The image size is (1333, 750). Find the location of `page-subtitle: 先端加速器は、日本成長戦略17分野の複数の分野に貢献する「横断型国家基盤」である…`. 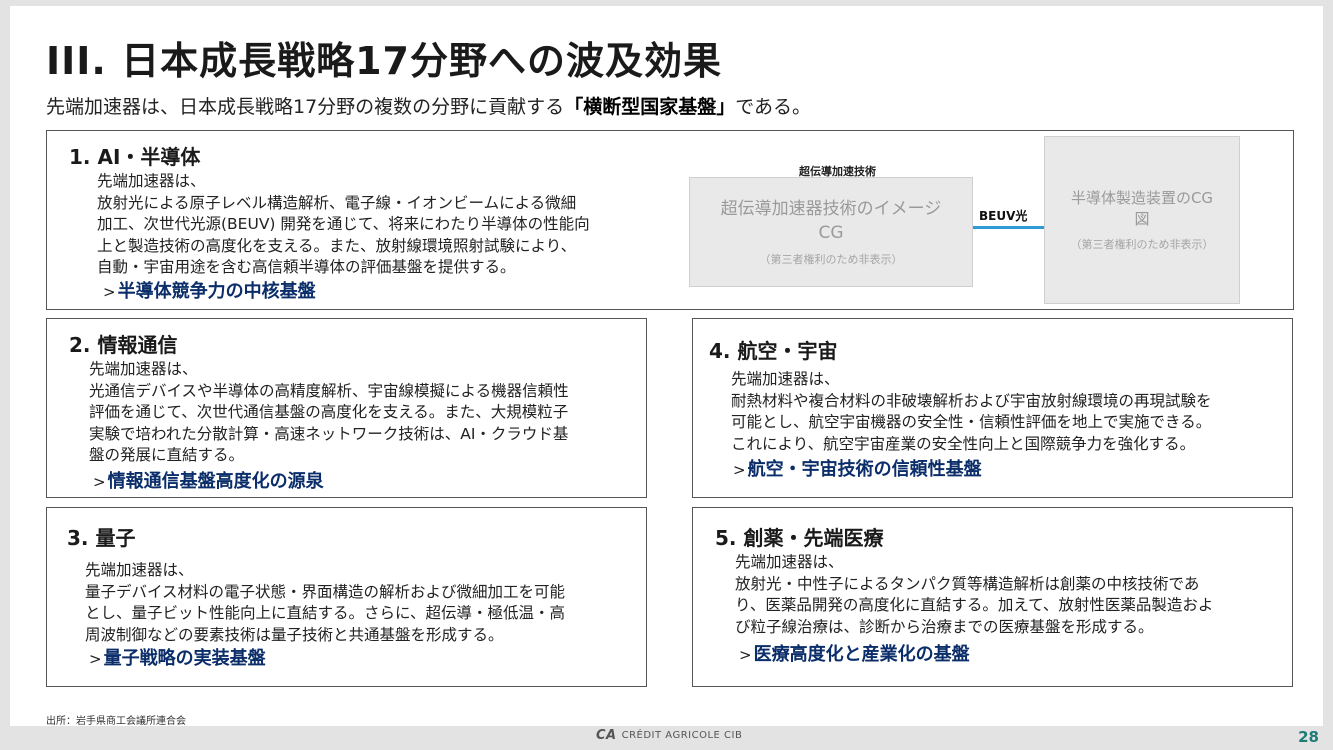

page-subtitle: 先端加速器は、日本成長戦略17分野の複数の分野に貢献する「横断型国家基盤」である… is located at coordinates (428, 105).